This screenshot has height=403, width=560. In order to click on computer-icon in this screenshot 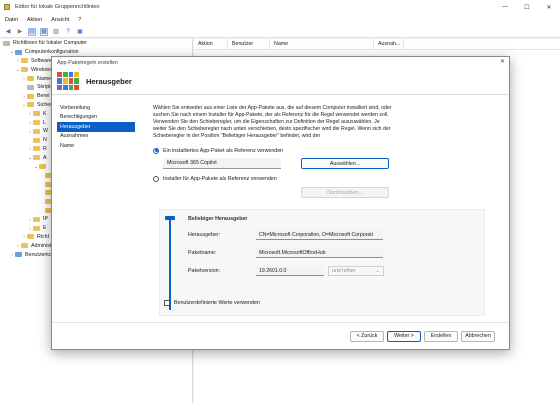, I will do `click(18, 52)`.